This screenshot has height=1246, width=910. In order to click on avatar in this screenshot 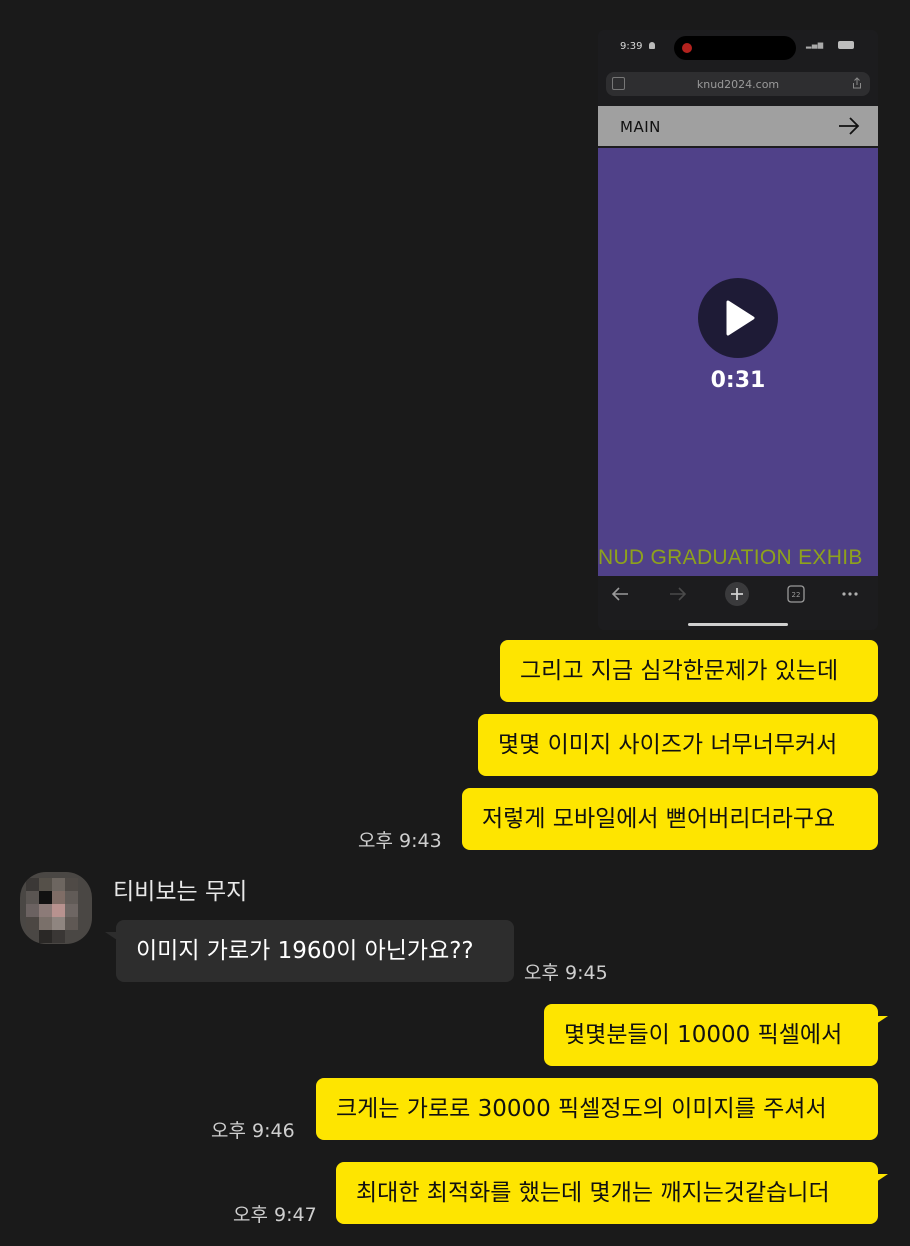, I will do `click(56, 908)`.